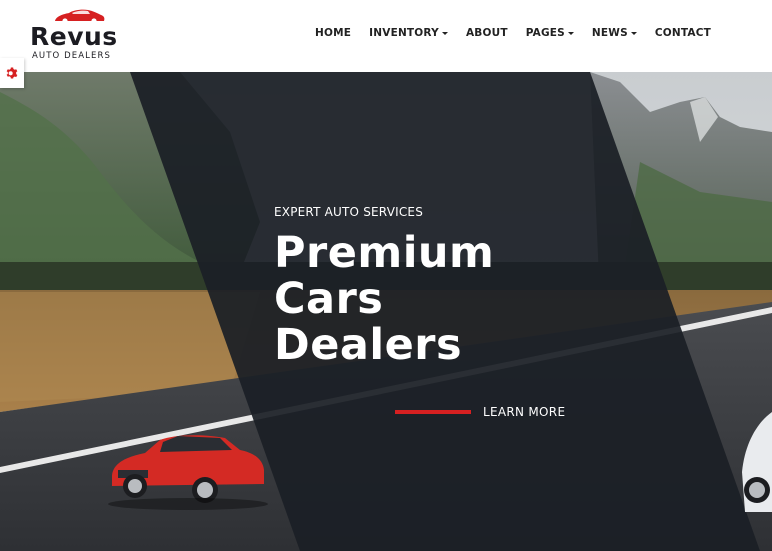 The height and width of the screenshot is (551, 772). What do you see at coordinates (368, 345) in the screenshot?
I see `headline-line: Dealers` at bounding box center [368, 345].